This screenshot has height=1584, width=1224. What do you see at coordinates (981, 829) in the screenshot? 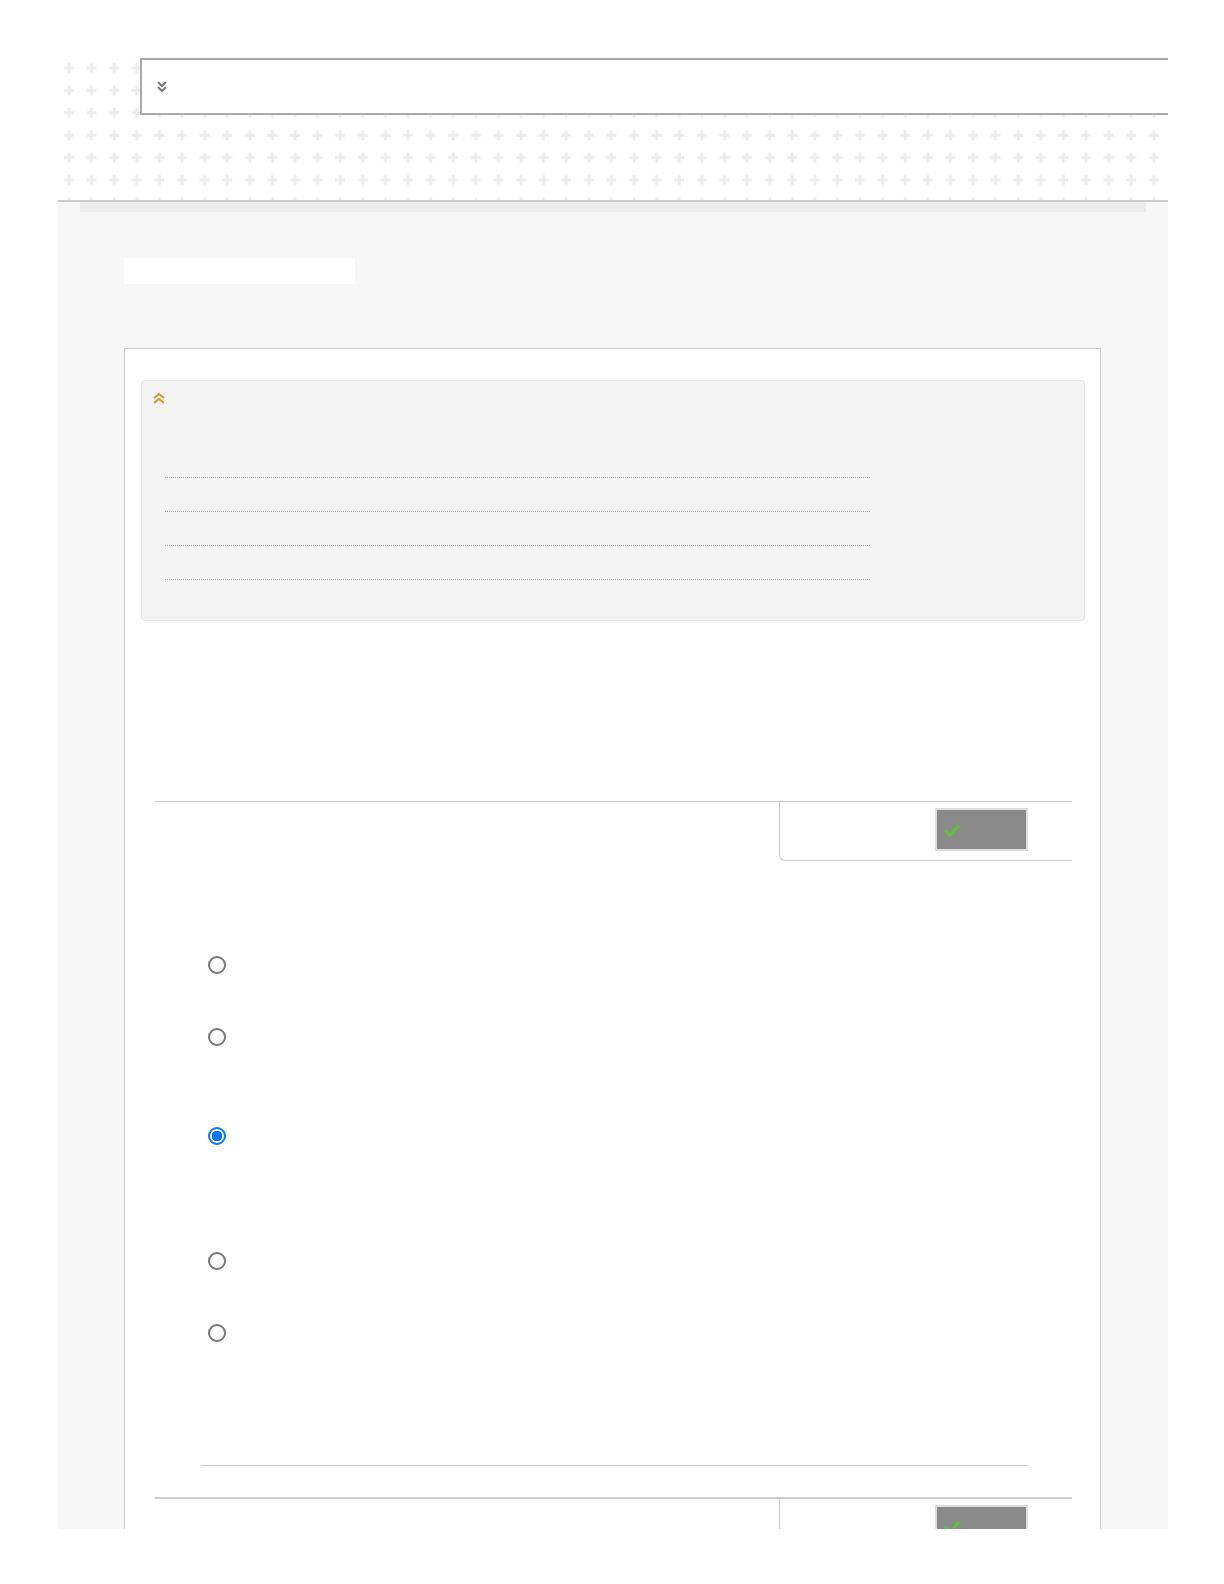
I see `check-button` at bounding box center [981, 829].